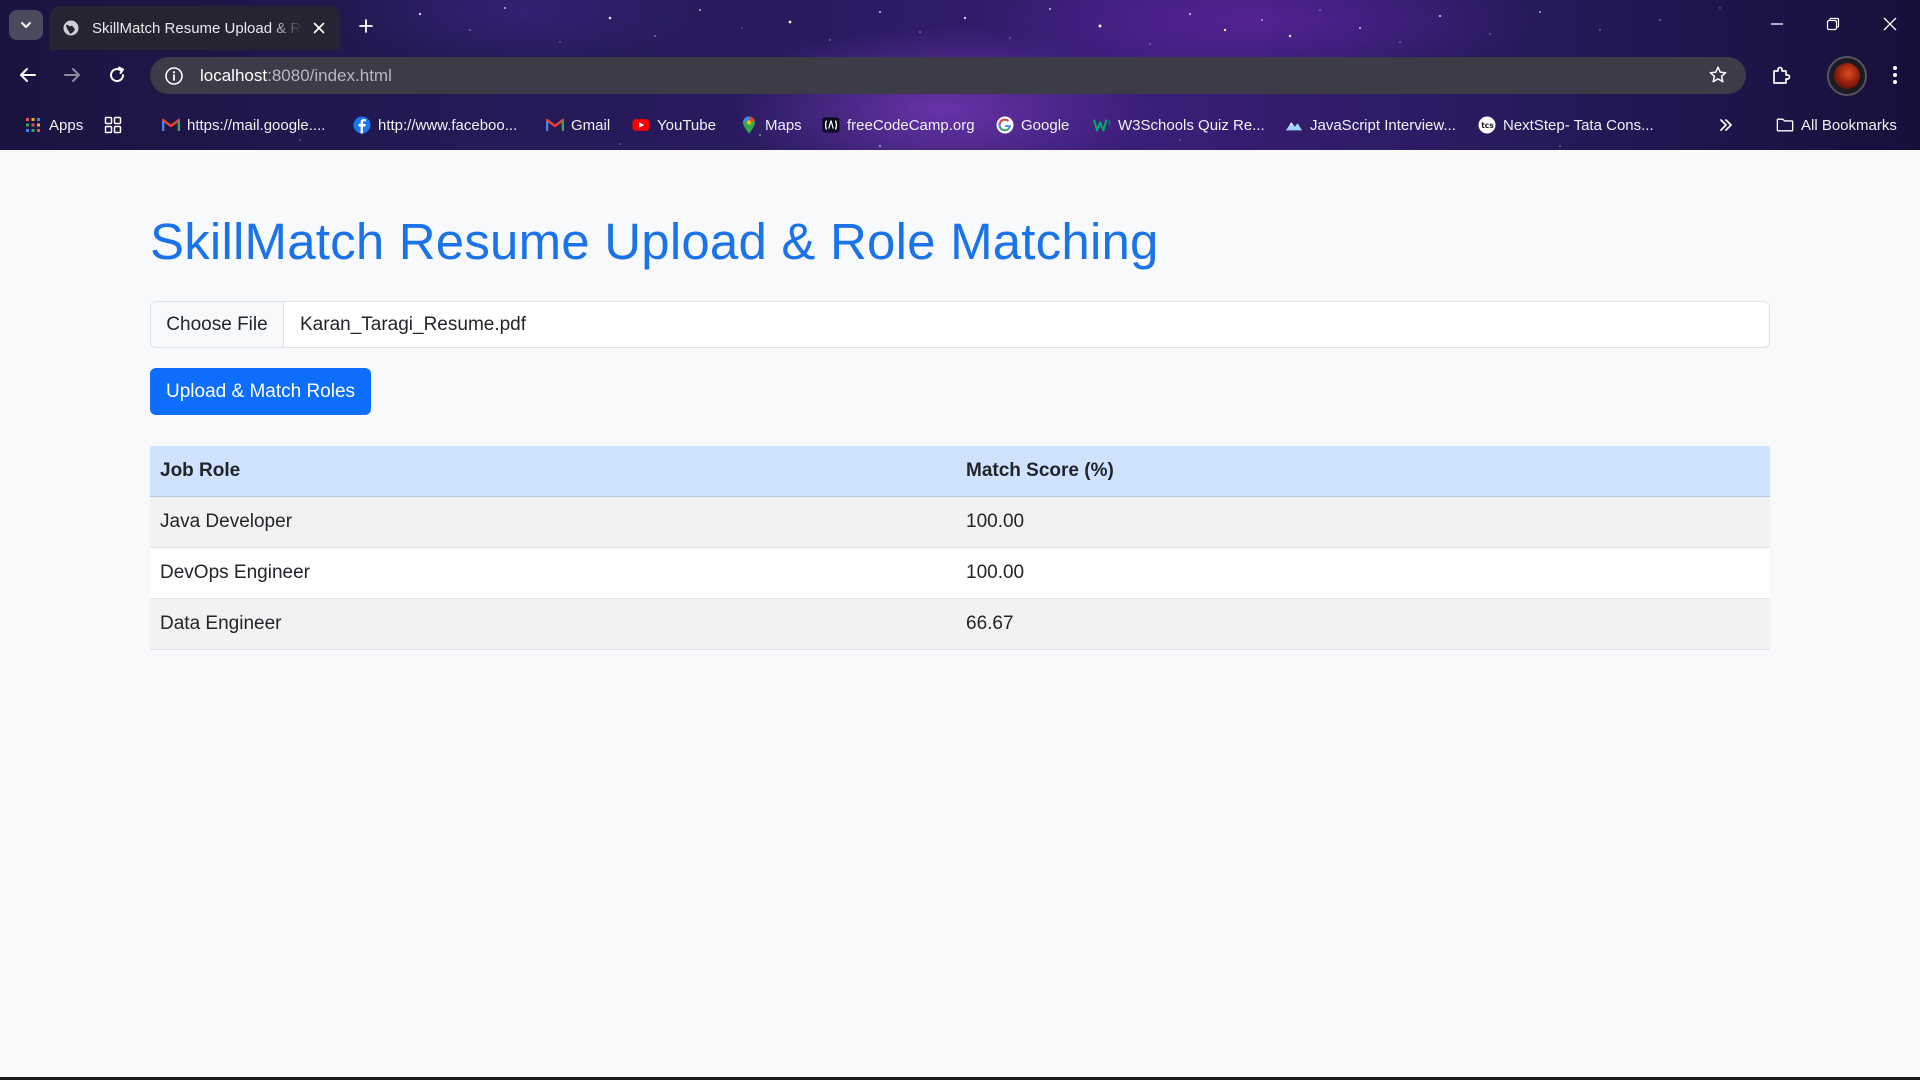 This screenshot has height=1080, width=1920. I want to click on bookmarks-overflow-button, so click(1729, 125).